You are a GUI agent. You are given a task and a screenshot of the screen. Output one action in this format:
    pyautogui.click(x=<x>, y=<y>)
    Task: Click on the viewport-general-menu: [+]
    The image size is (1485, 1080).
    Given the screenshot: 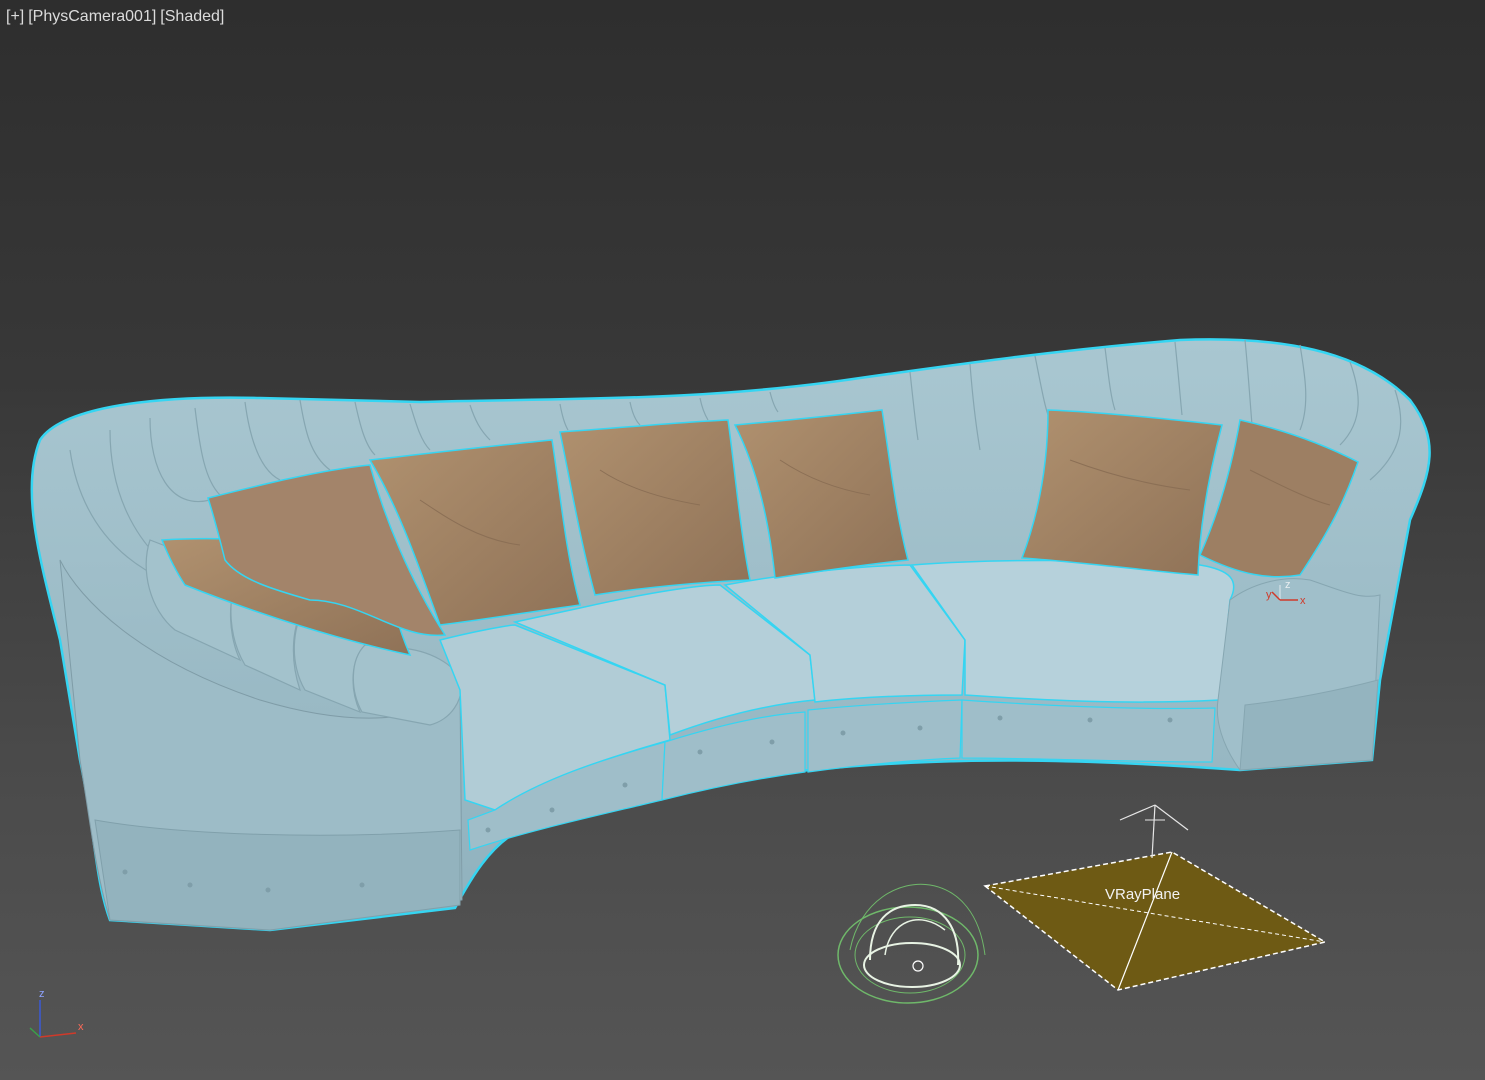 What is the action you would take?
    pyautogui.click(x=15, y=17)
    